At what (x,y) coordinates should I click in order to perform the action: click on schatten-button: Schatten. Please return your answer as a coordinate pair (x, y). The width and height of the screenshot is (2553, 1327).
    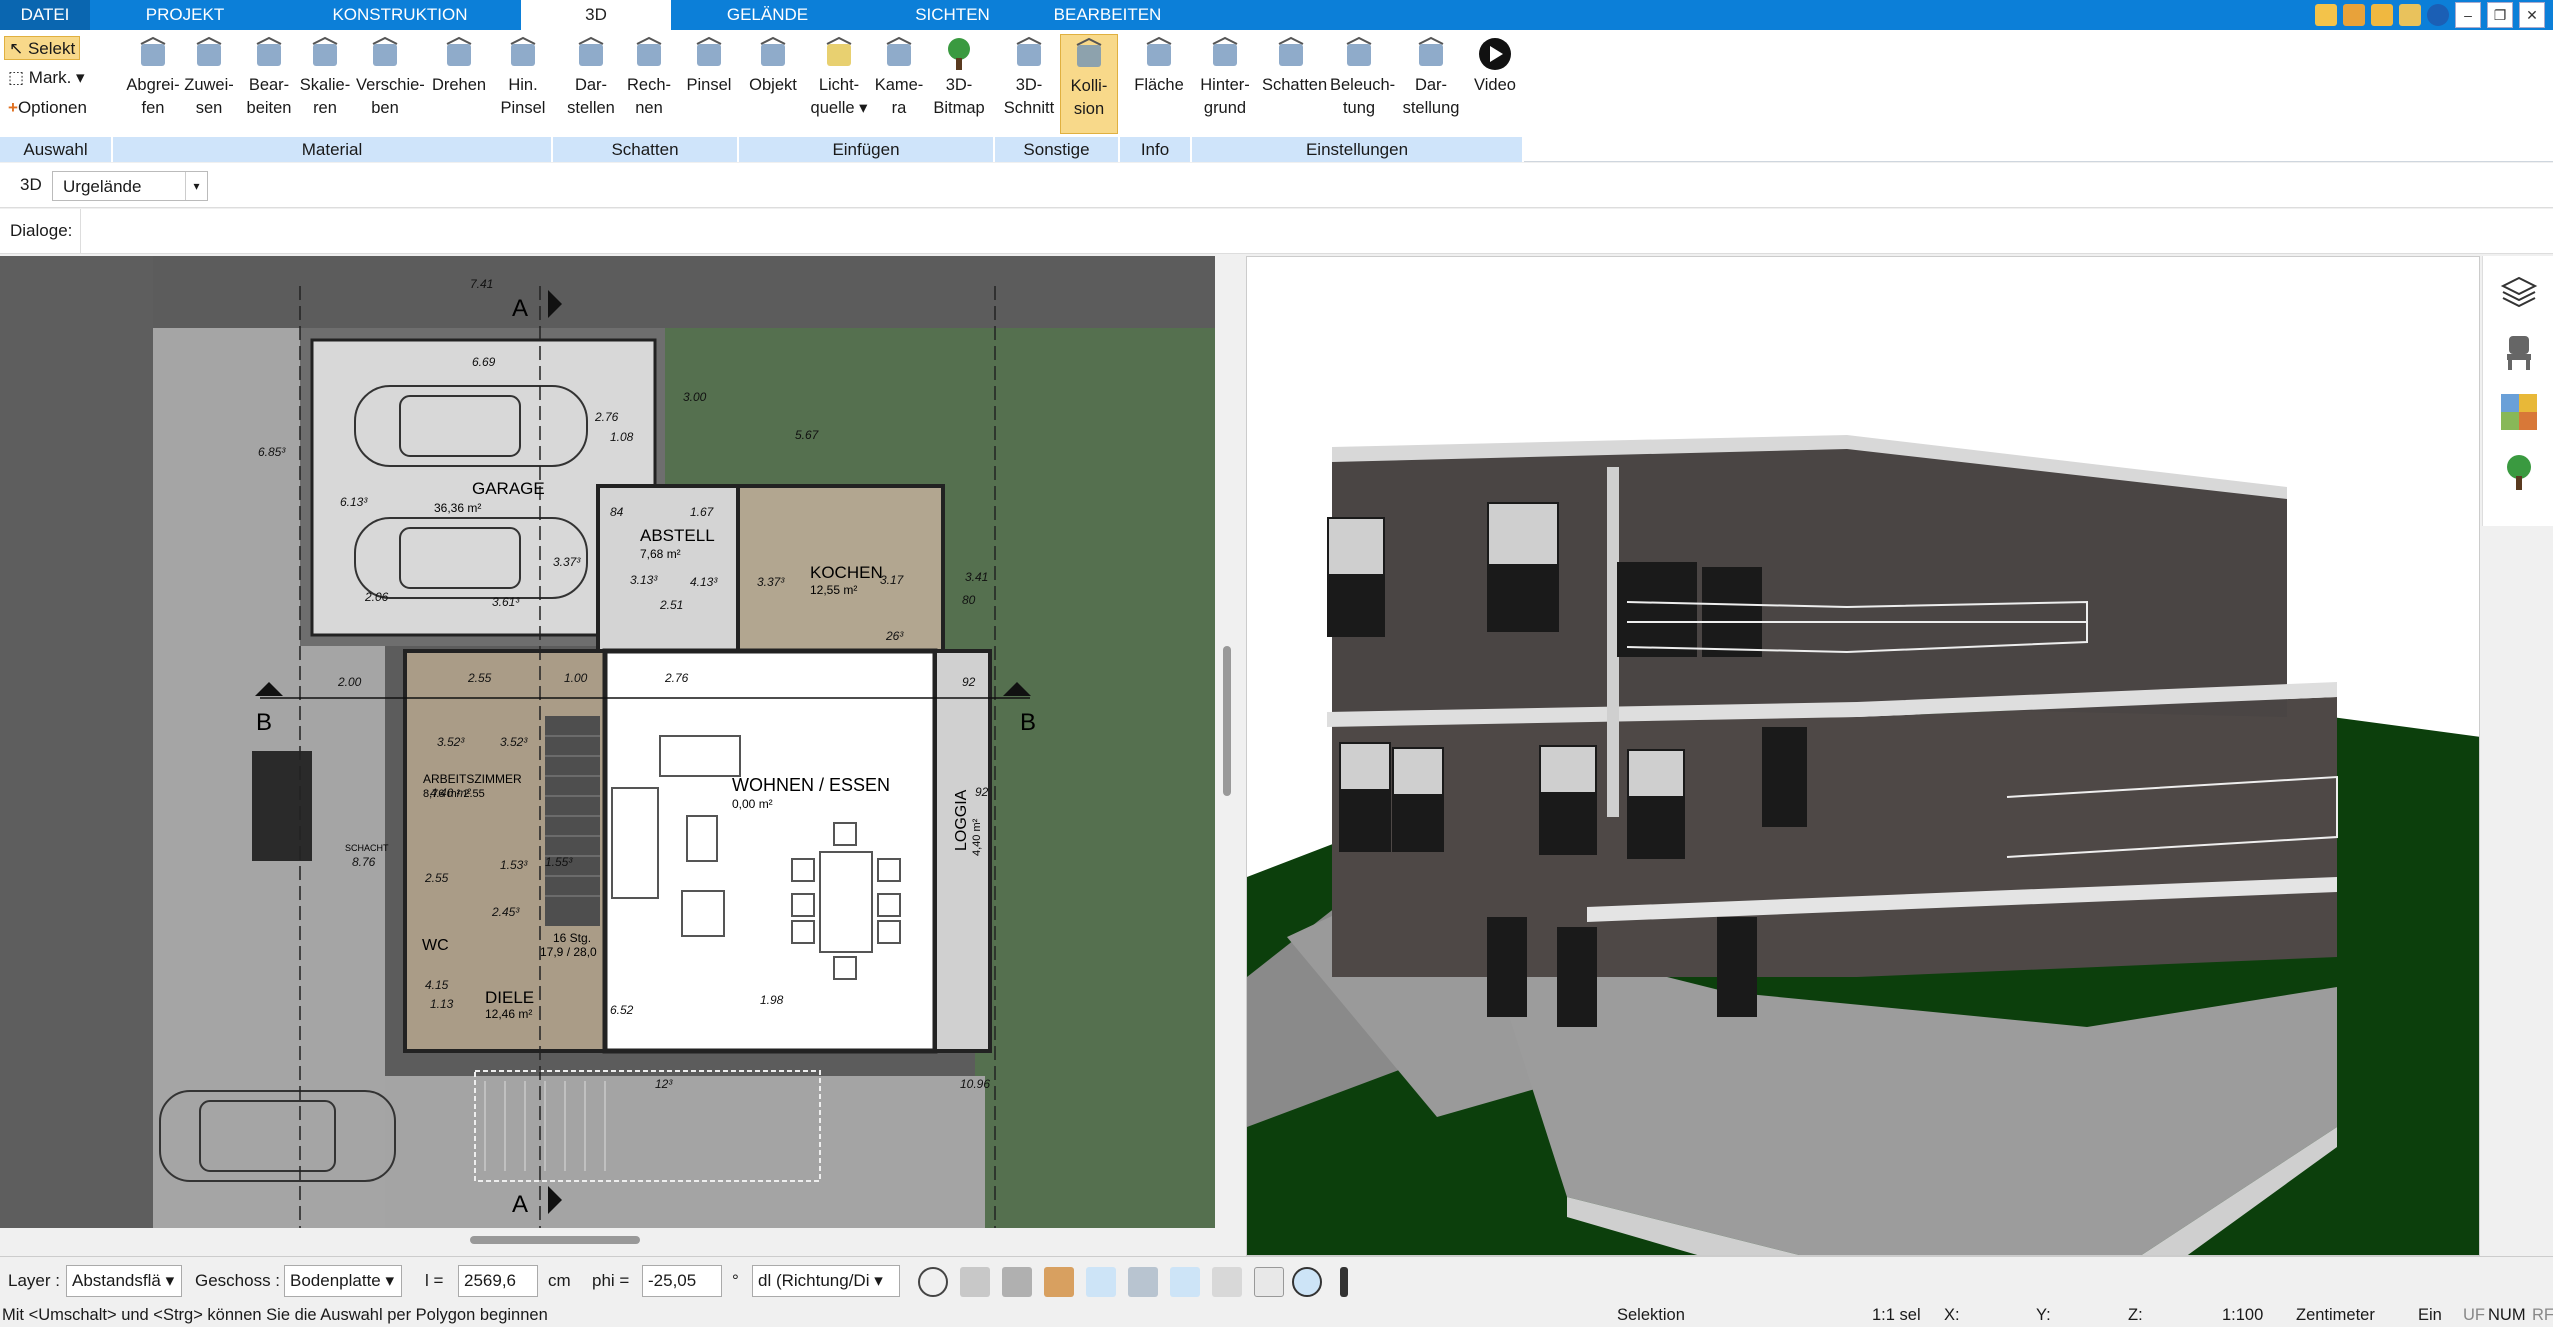
    Looking at the image, I should click on (1294, 84).